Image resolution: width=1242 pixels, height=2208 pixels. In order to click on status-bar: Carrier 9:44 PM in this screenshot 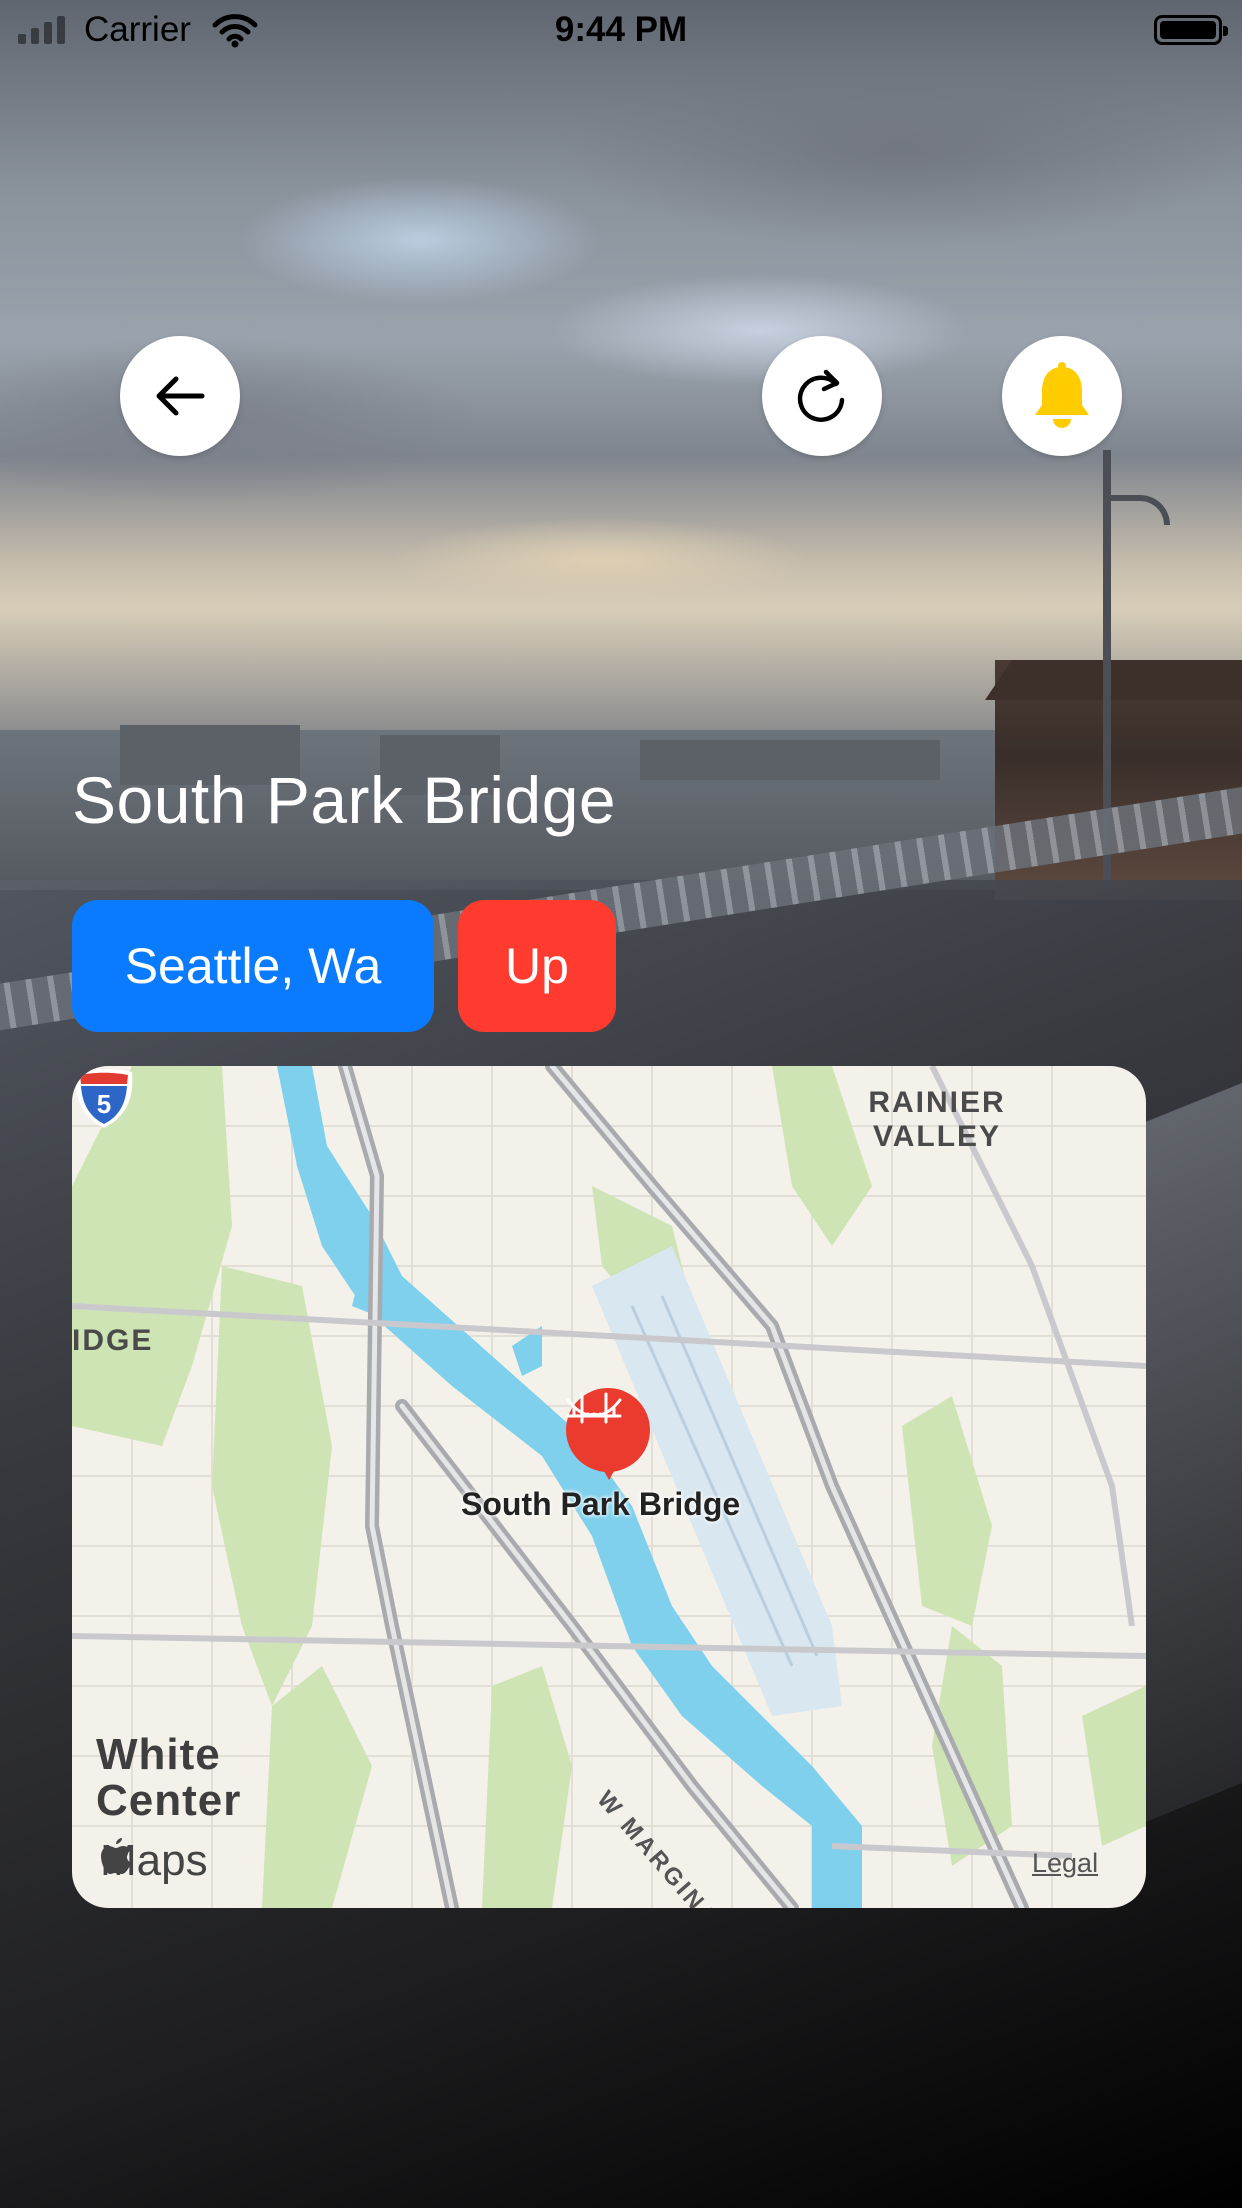, I will do `click(621, 30)`.